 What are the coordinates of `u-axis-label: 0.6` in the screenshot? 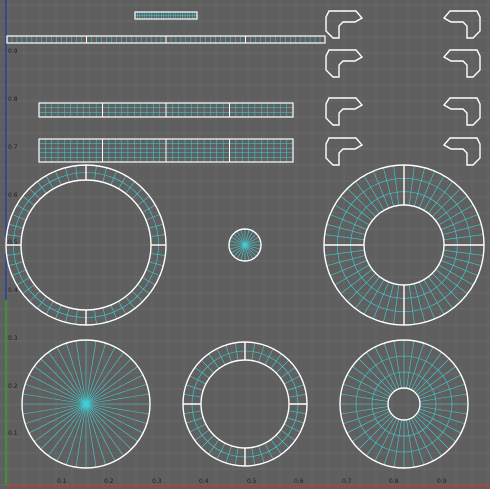 It's located at (299, 481).